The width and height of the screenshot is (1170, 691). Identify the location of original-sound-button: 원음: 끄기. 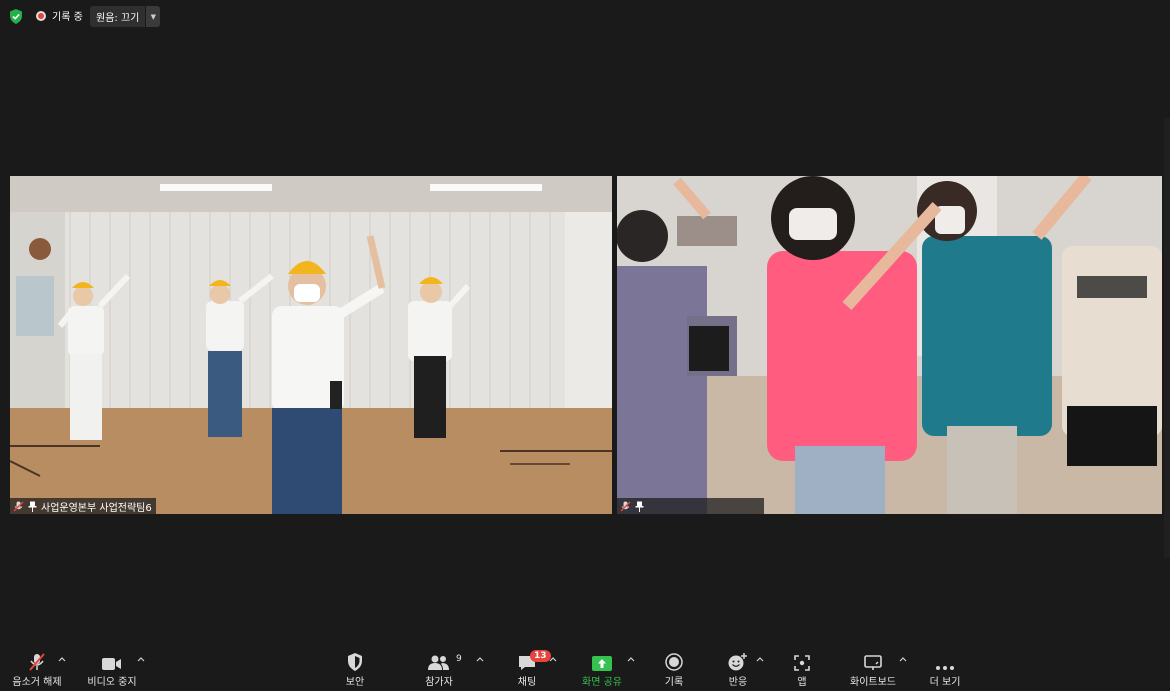
(118, 16).